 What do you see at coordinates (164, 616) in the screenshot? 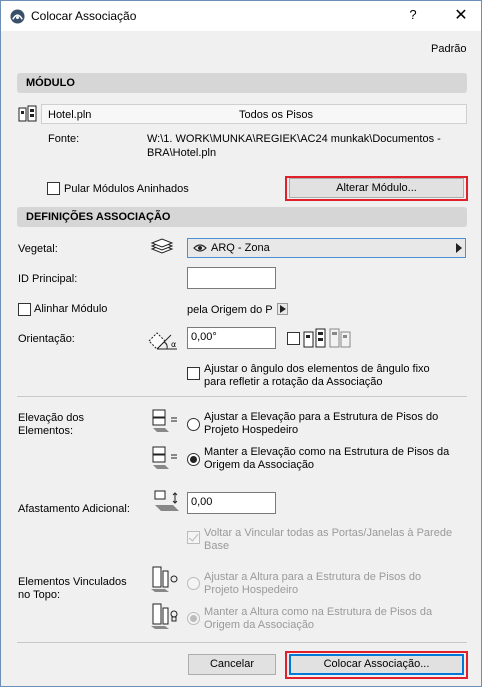
I see `top-keep-icon` at bounding box center [164, 616].